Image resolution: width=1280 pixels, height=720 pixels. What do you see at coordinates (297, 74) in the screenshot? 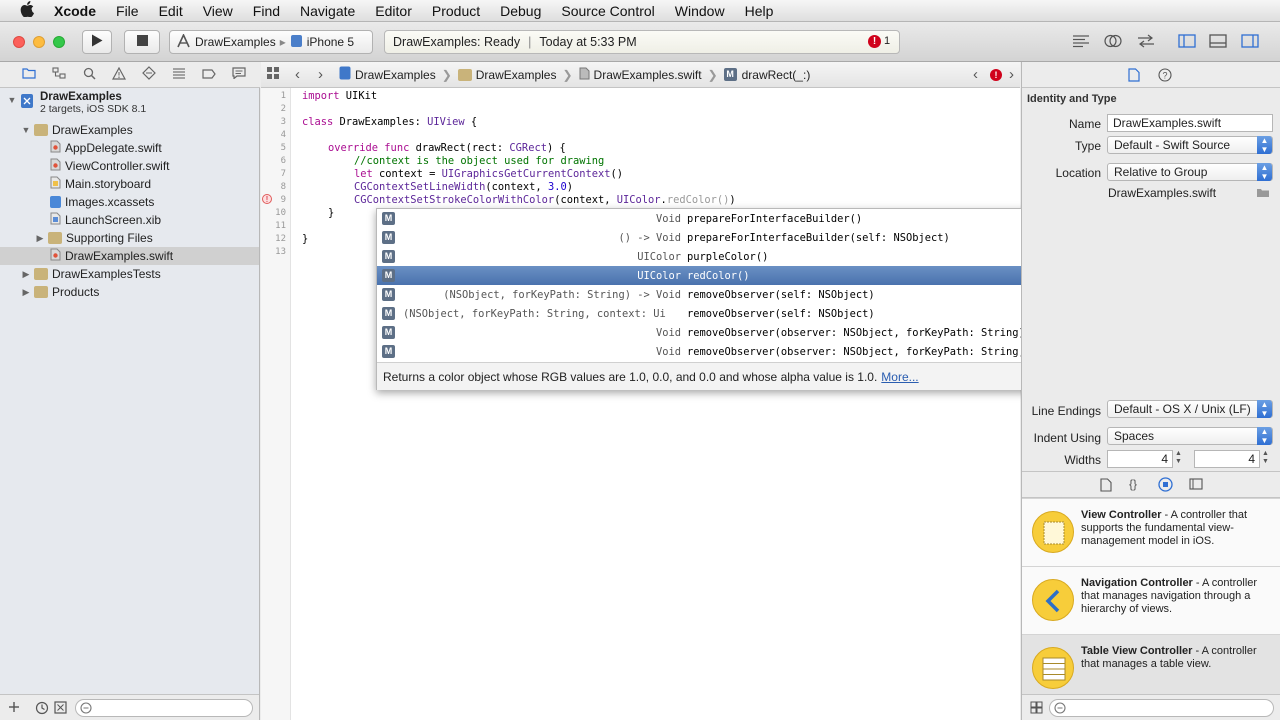
I see `back-button: ‹` at bounding box center [297, 74].